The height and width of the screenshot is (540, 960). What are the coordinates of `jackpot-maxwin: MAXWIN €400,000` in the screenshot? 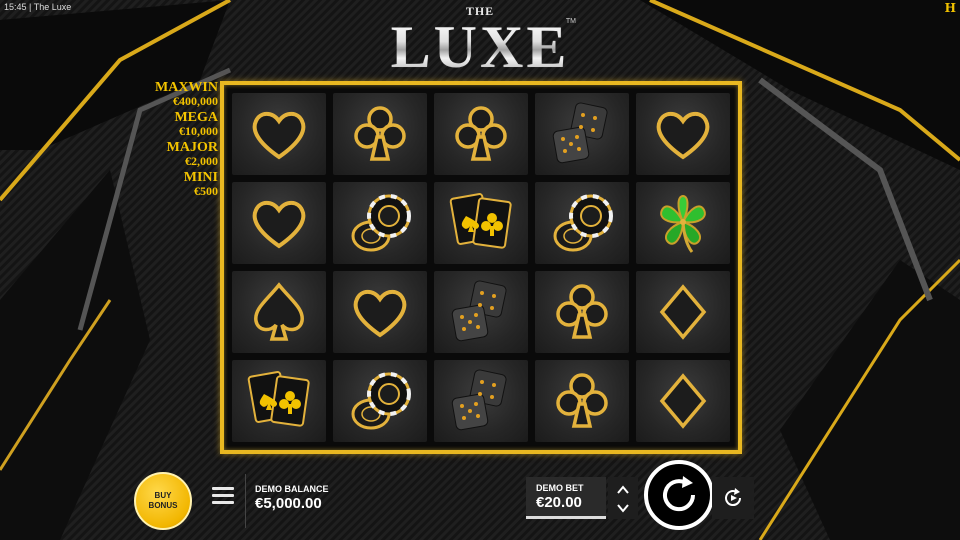 It's located at (184, 94).